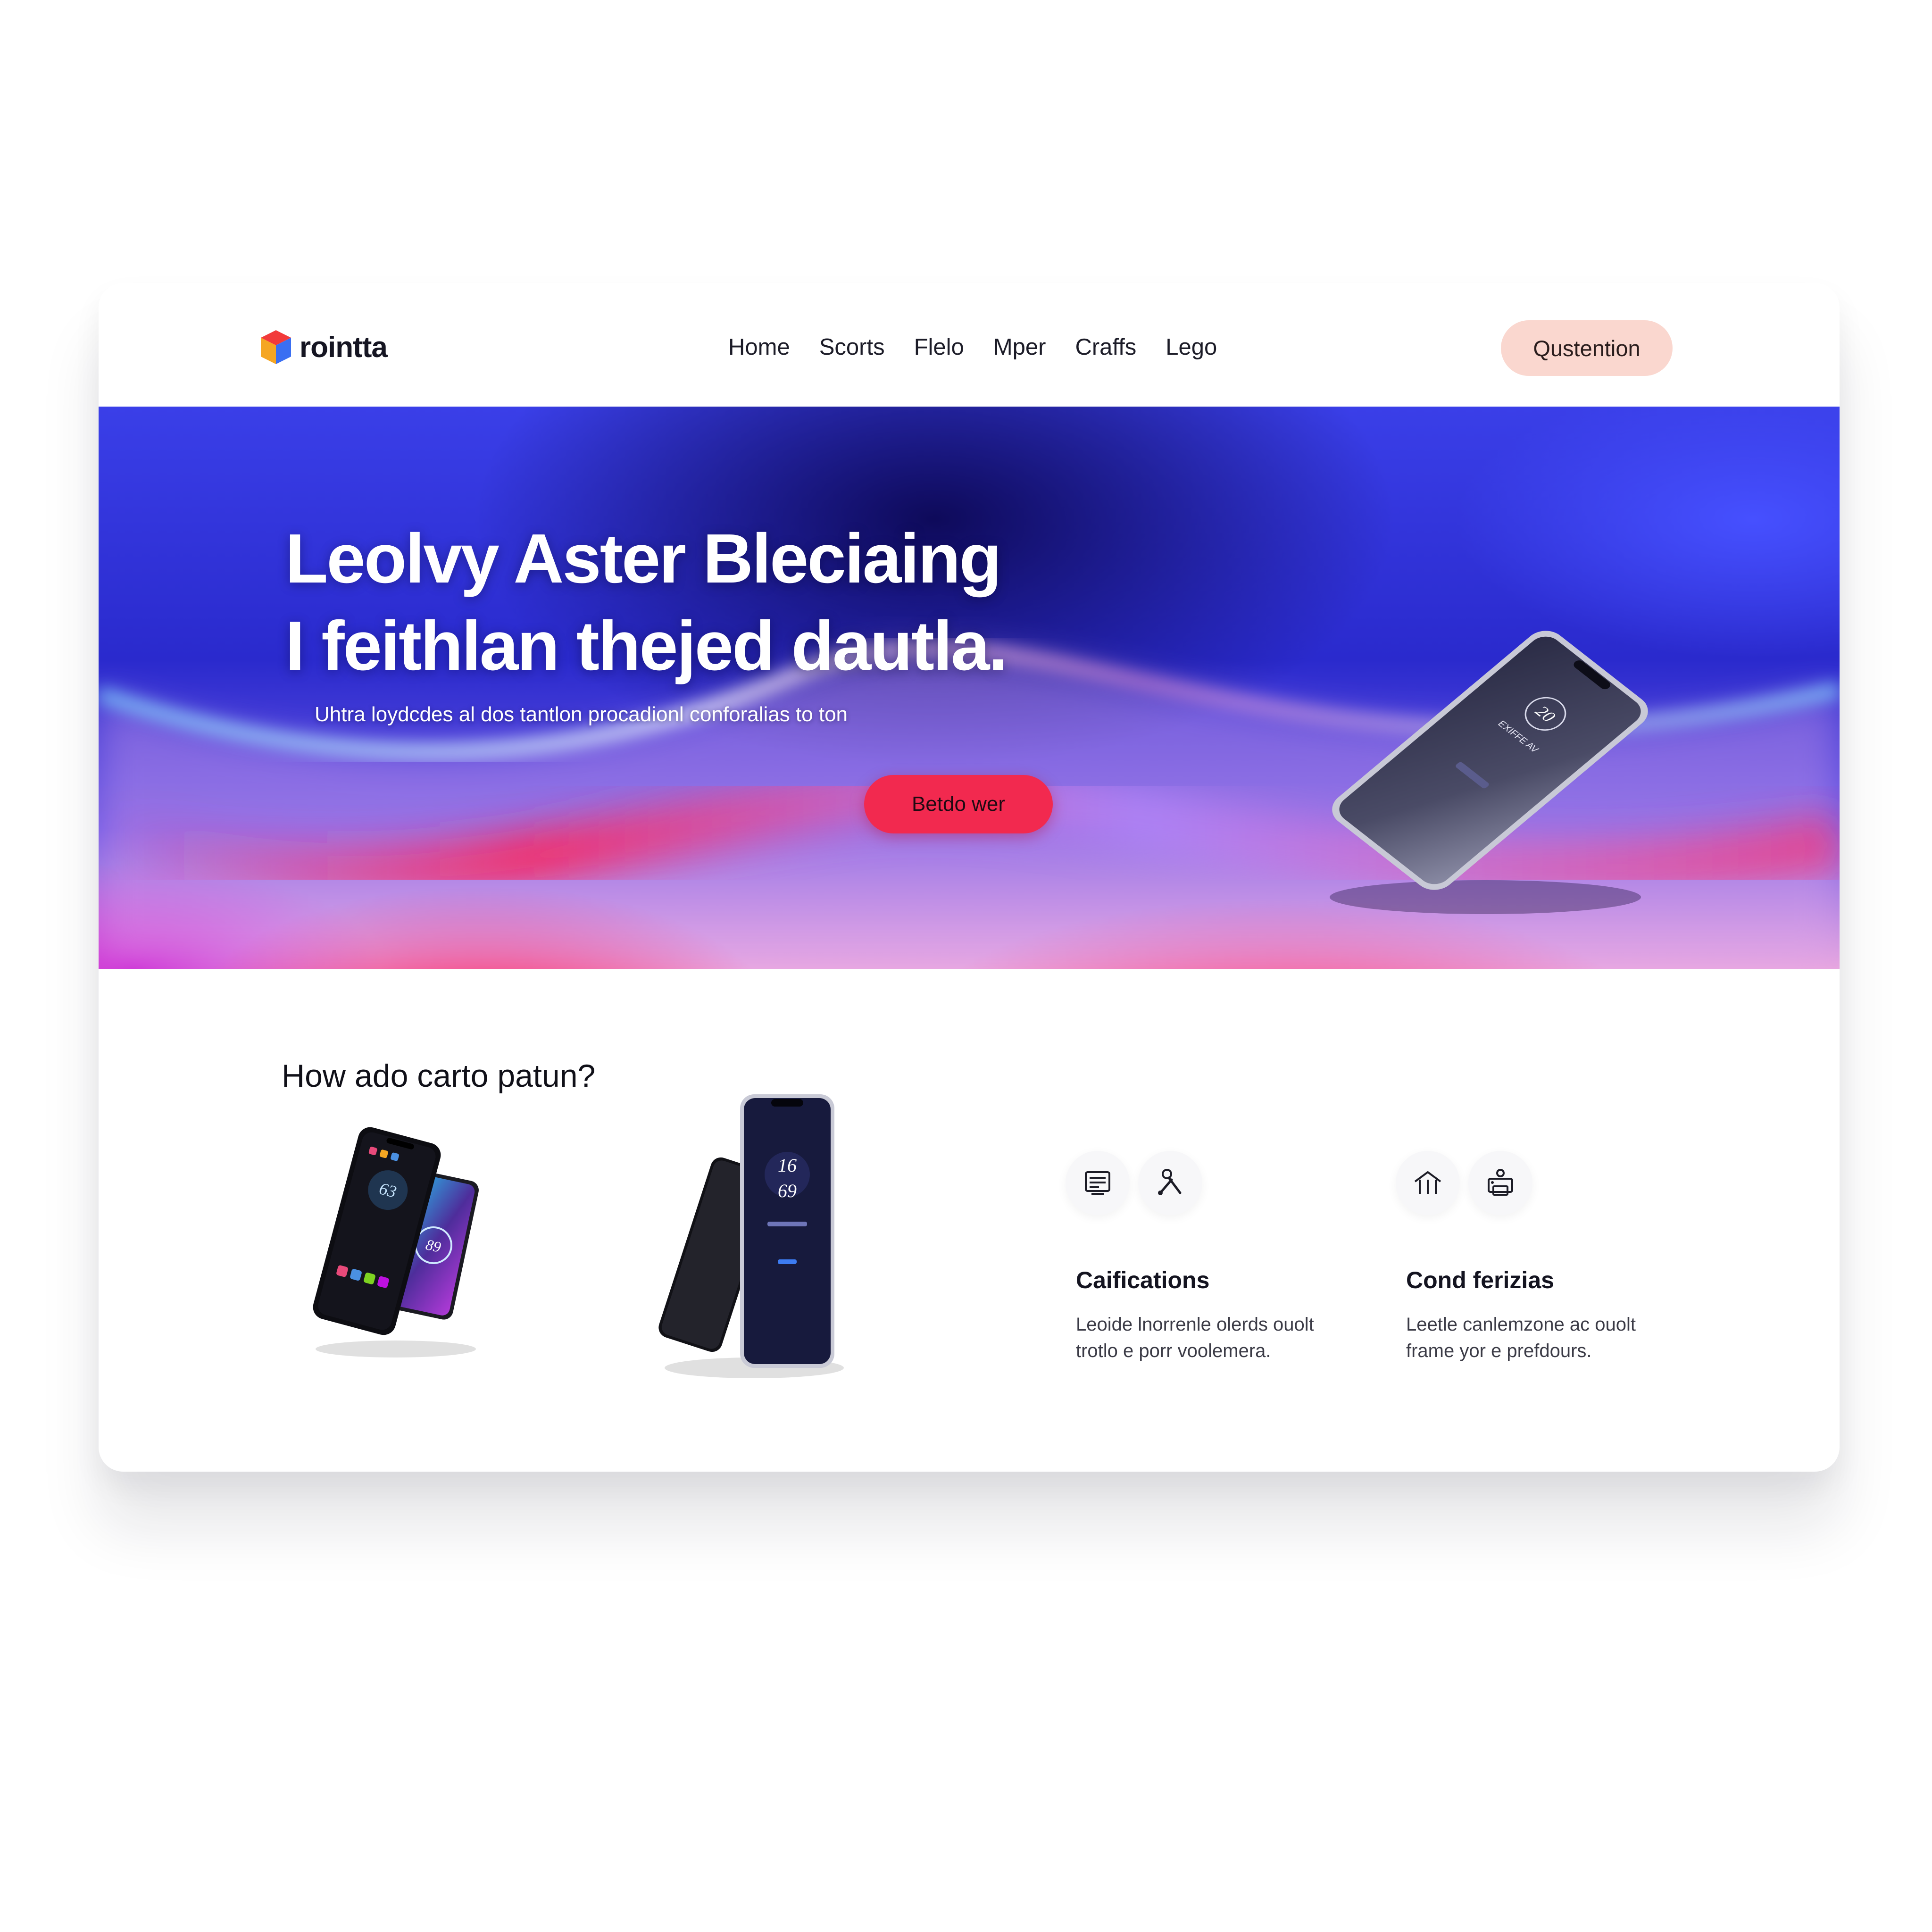 This screenshot has height=1932, width=1932. Describe the element at coordinates (1020, 347) in the screenshot. I see `nav-item-mper: Mper` at that location.